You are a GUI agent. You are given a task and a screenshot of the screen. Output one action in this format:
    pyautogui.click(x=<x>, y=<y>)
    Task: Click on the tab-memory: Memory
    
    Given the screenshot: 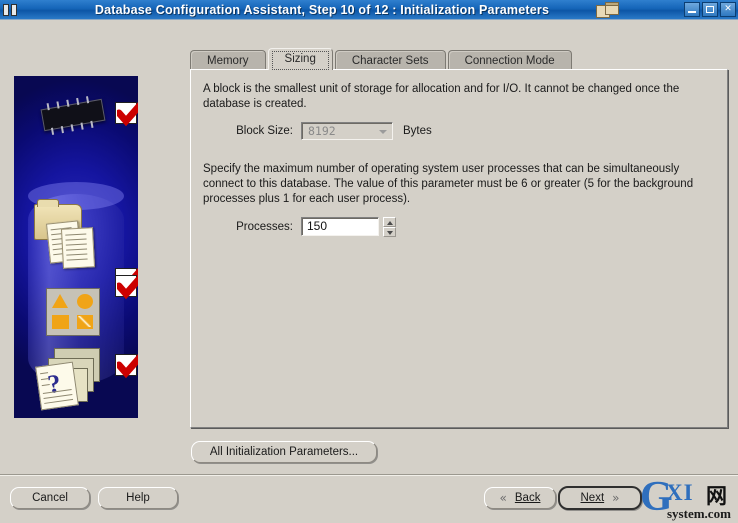 What is the action you would take?
    pyautogui.click(x=228, y=60)
    